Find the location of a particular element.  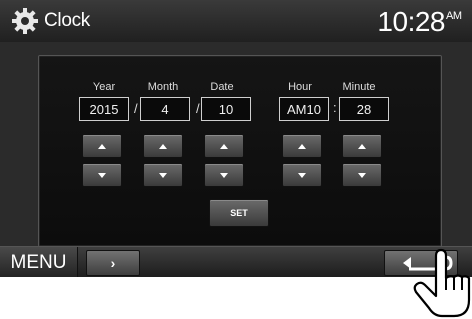

minute-field: 28 is located at coordinates (364, 109).